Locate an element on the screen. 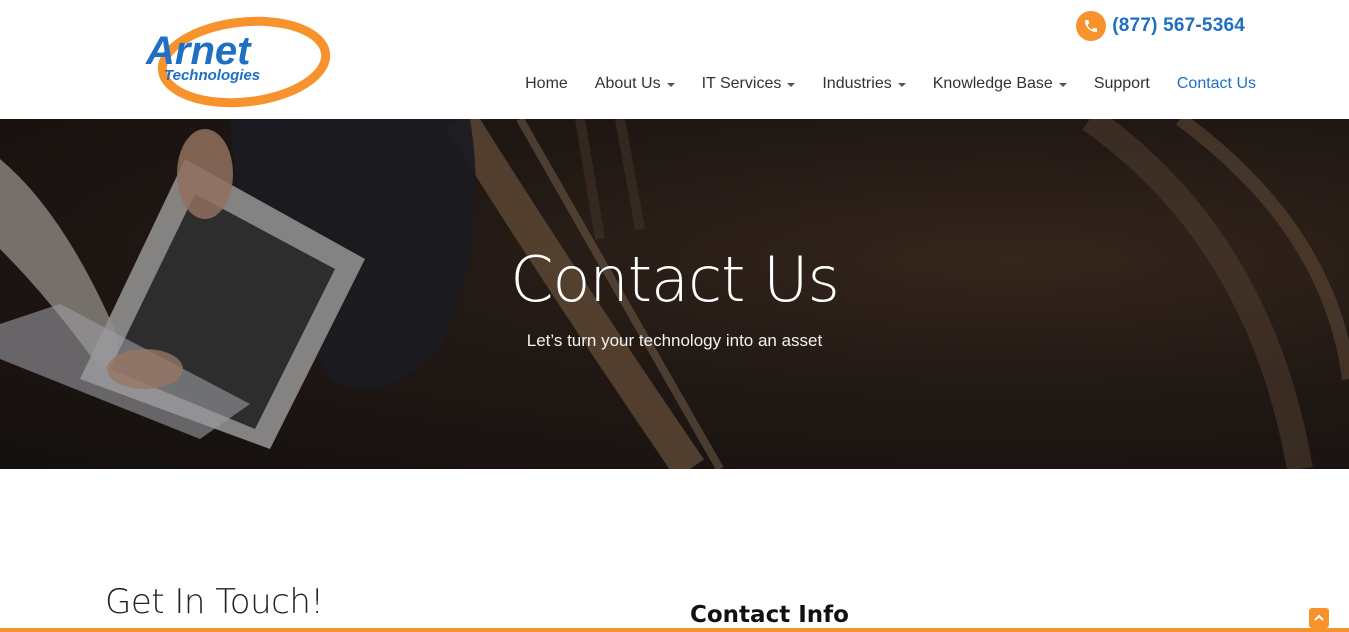  nav-item-knowledge-base: Knowledge Base is located at coordinates (1000, 84).